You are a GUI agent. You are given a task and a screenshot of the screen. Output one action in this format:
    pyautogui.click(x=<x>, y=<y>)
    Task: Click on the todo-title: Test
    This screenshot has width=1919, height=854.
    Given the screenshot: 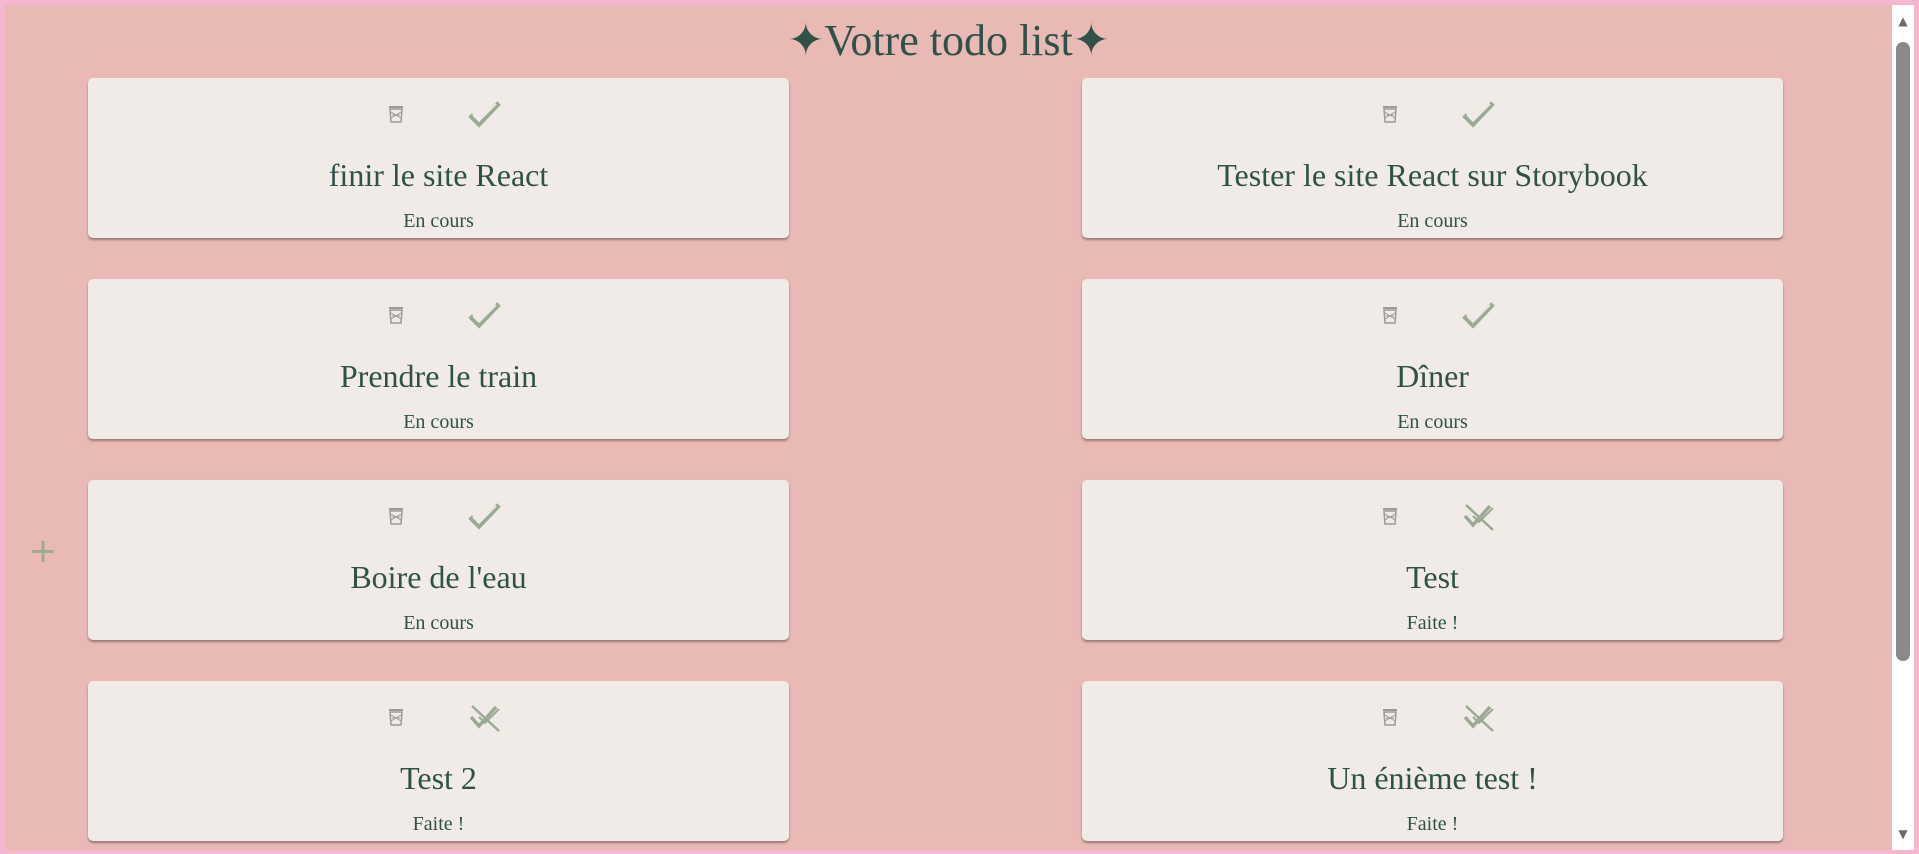 What is the action you would take?
    pyautogui.click(x=1432, y=577)
    